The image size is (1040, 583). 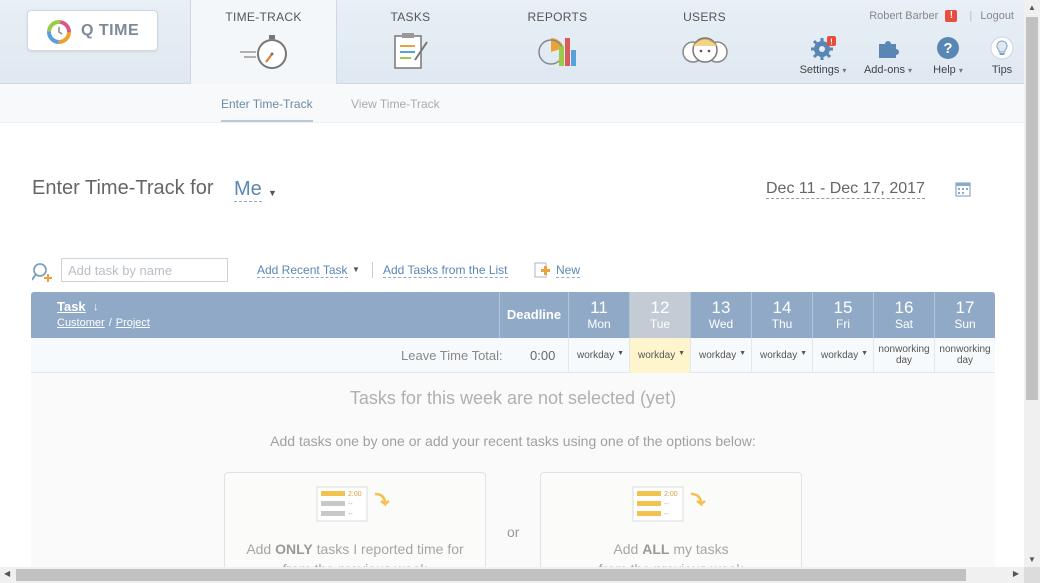 I want to click on search-icon, so click(x=42, y=272).